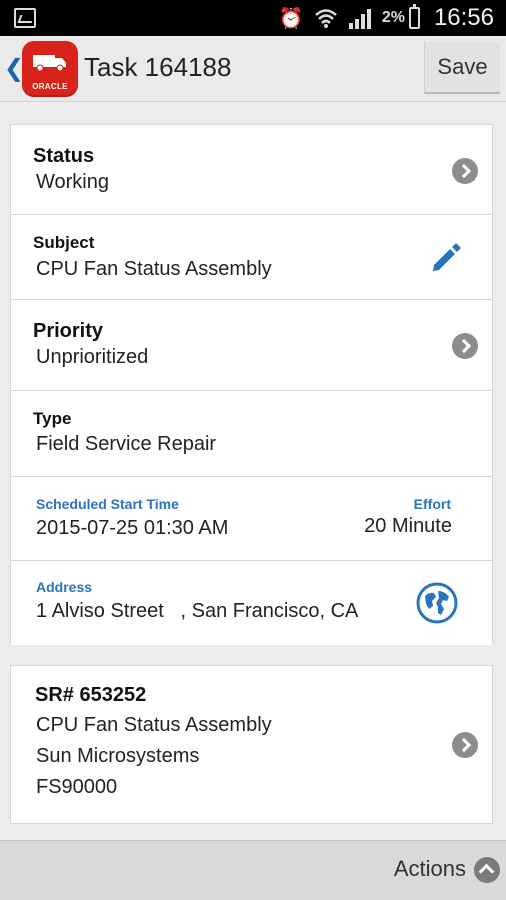 Image resolution: width=506 pixels, height=900 pixels. What do you see at coordinates (64, 156) in the screenshot?
I see `status-label: Status` at bounding box center [64, 156].